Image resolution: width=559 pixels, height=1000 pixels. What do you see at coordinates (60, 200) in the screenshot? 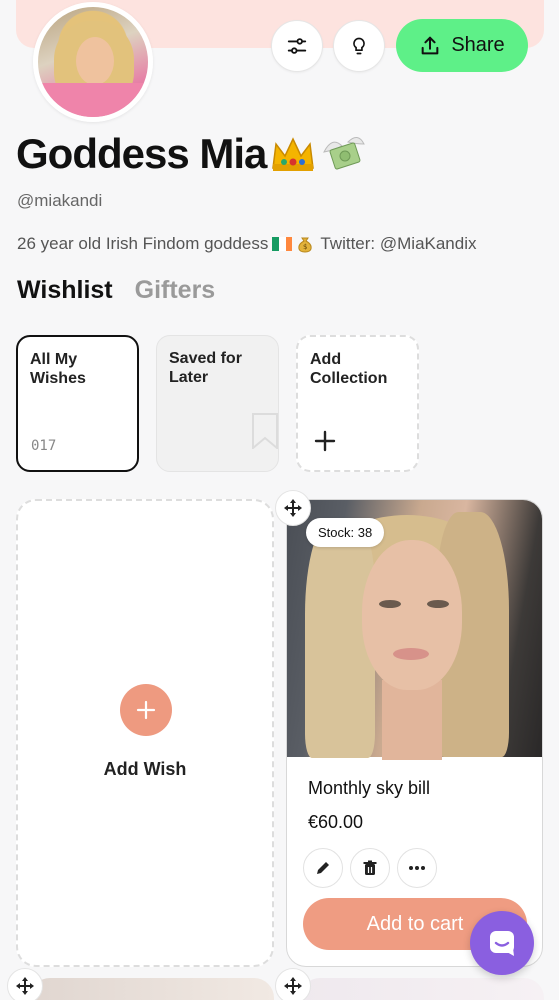
I see `profile-handle: @miakandi` at bounding box center [60, 200].